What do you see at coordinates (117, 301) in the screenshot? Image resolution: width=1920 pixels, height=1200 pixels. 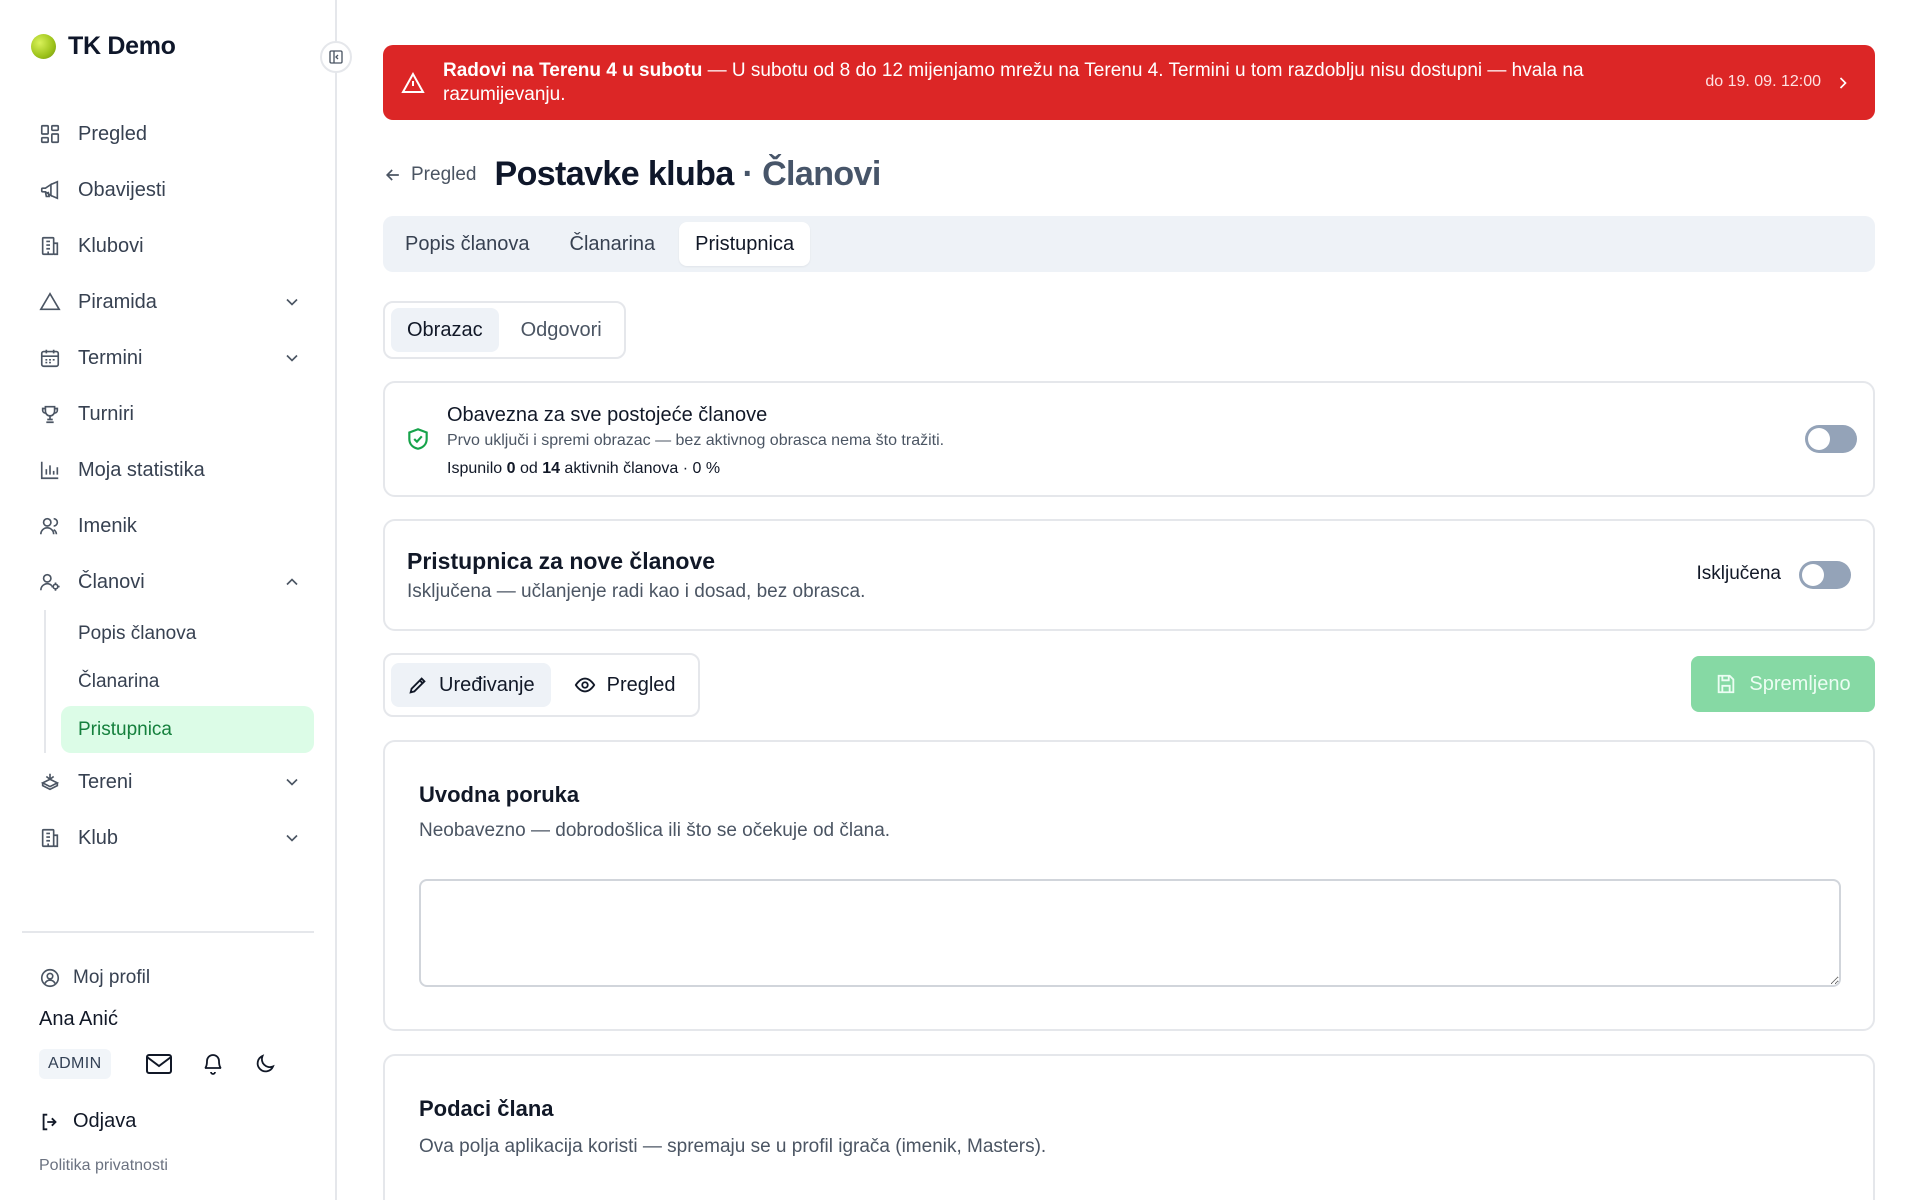 I see `sidebar-item-label: Piramida` at bounding box center [117, 301].